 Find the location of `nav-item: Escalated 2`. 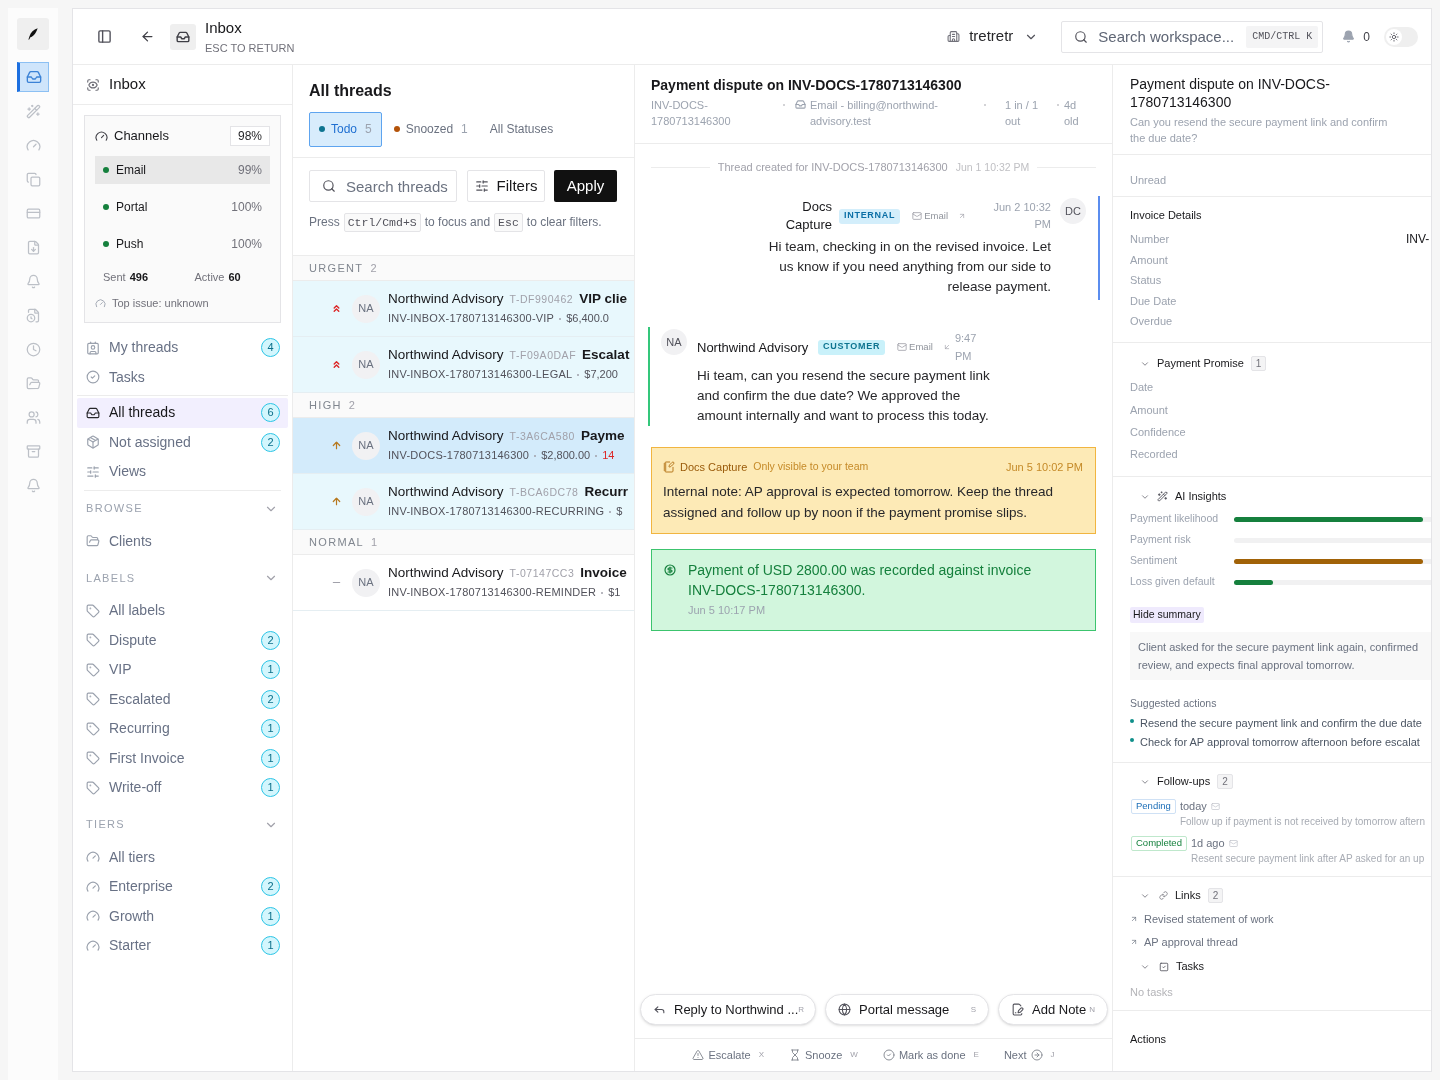

nav-item: Escalated 2 is located at coordinates (182, 699).